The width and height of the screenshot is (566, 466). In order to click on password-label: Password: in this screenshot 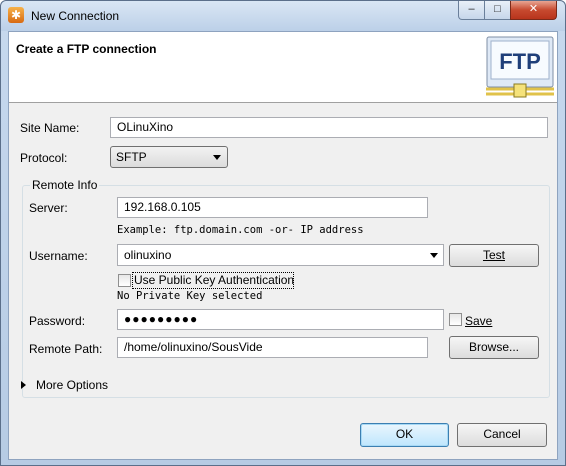, I will do `click(57, 321)`.